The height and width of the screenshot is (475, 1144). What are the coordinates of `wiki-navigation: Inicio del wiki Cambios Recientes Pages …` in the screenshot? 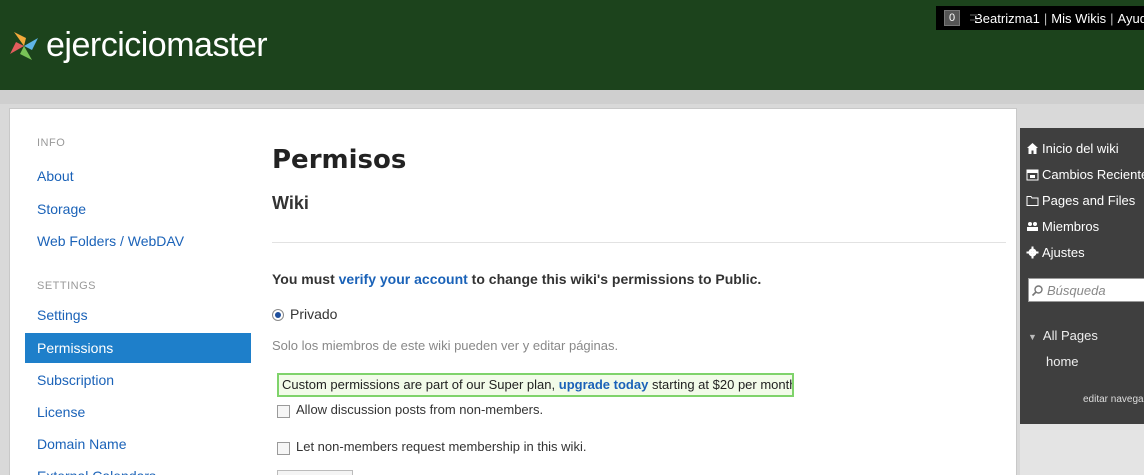 It's located at (1082, 276).